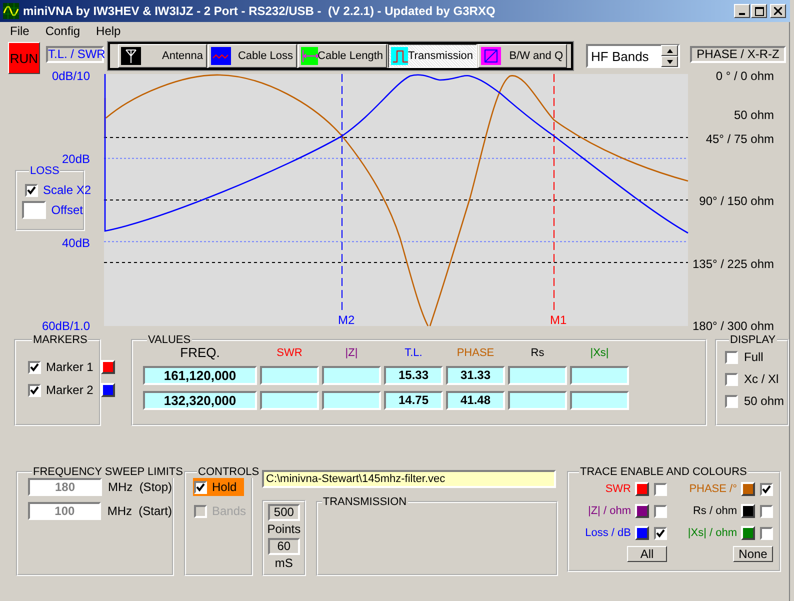  Describe the element at coordinates (200, 353) in the screenshot. I see `column-header: FREQ.` at that location.